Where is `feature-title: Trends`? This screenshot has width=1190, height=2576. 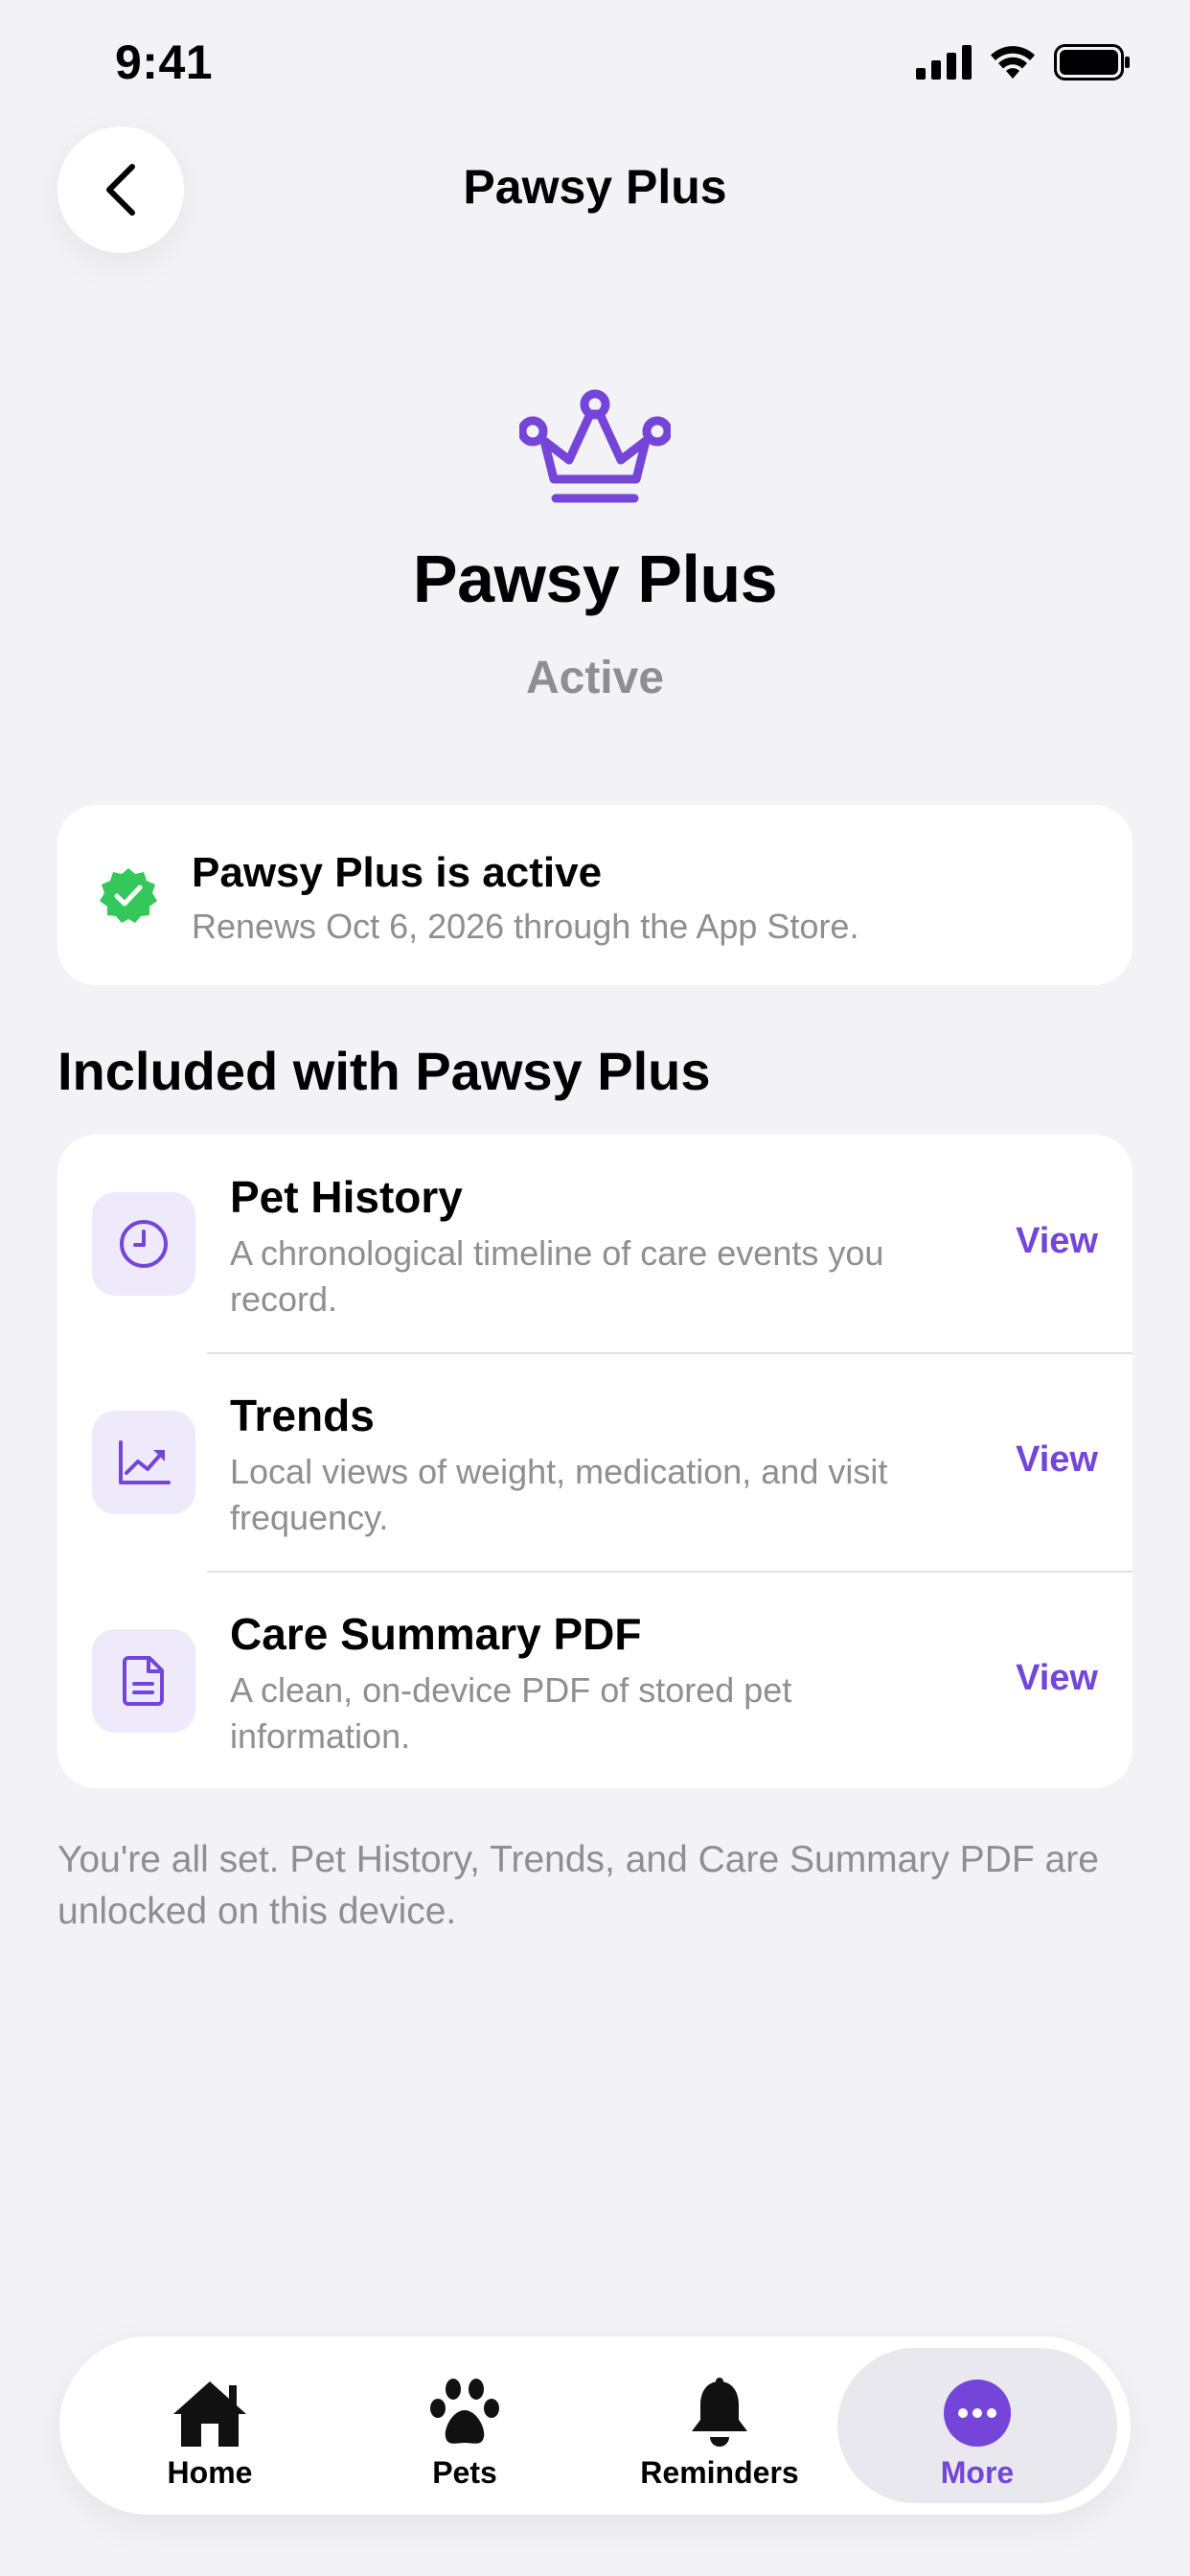 feature-title: Trends is located at coordinates (303, 1415).